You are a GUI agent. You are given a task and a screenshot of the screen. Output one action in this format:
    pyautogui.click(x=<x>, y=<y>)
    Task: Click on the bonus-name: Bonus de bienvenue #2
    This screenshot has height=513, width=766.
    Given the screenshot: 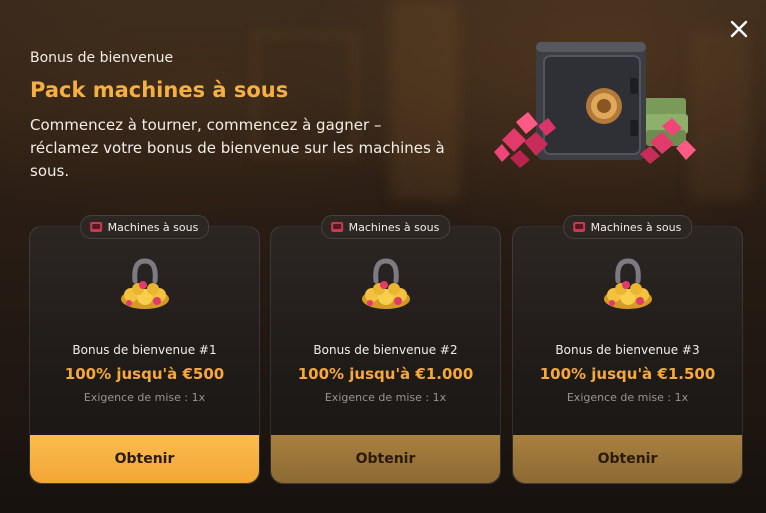 What is the action you would take?
    pyautogui.click(x=385, y=350)
    